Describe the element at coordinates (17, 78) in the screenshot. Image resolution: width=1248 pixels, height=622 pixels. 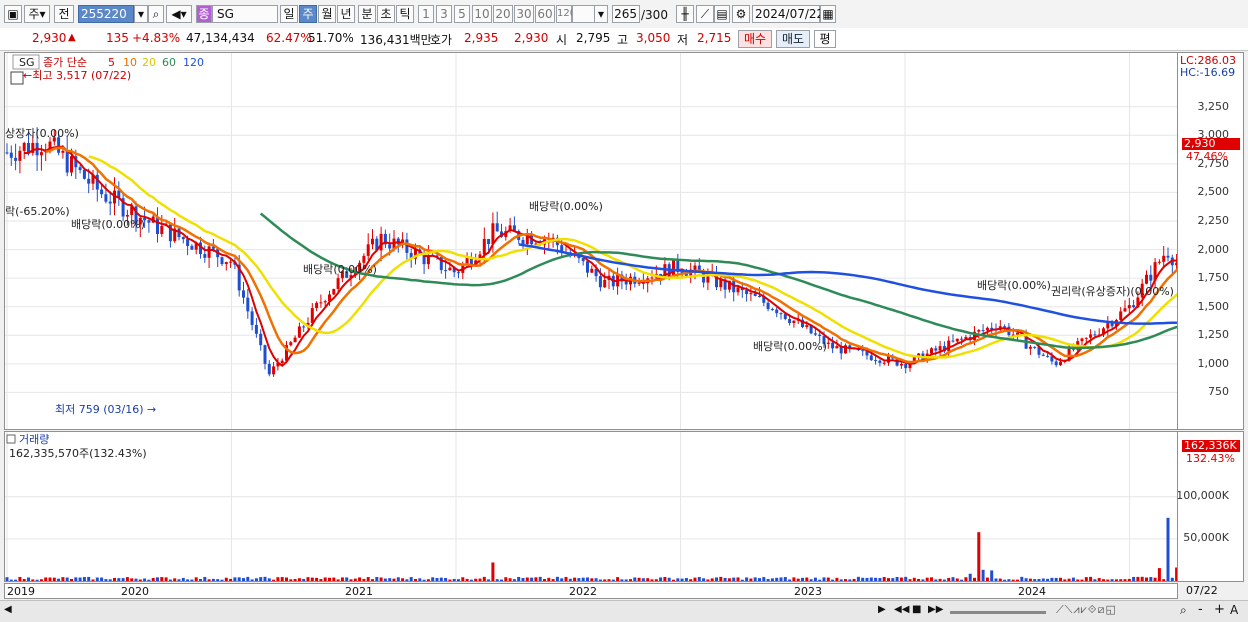
I see `grid-toggle-icon` at that location.